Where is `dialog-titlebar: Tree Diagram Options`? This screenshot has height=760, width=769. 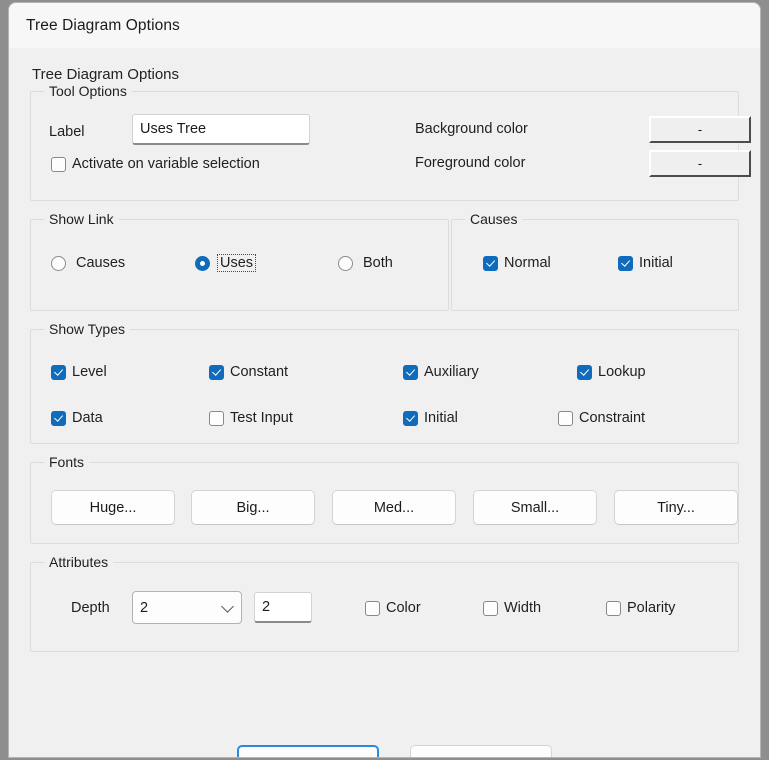
dialog-titlebar: Tree Diagram Options is located at coordinates (384, 25).